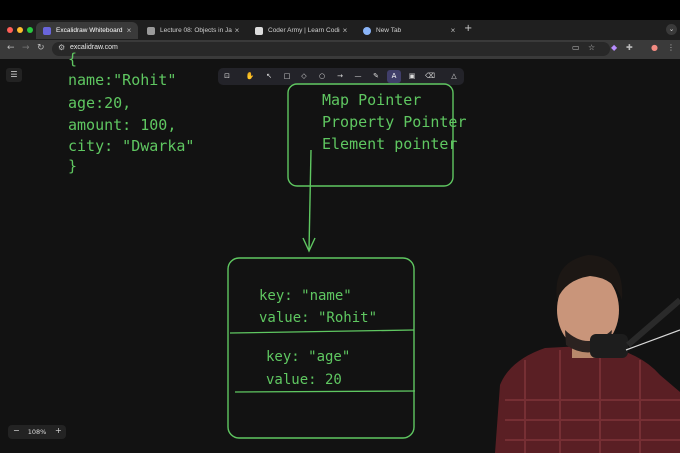  I want to click on presenter-webcam, so click(587, 354).